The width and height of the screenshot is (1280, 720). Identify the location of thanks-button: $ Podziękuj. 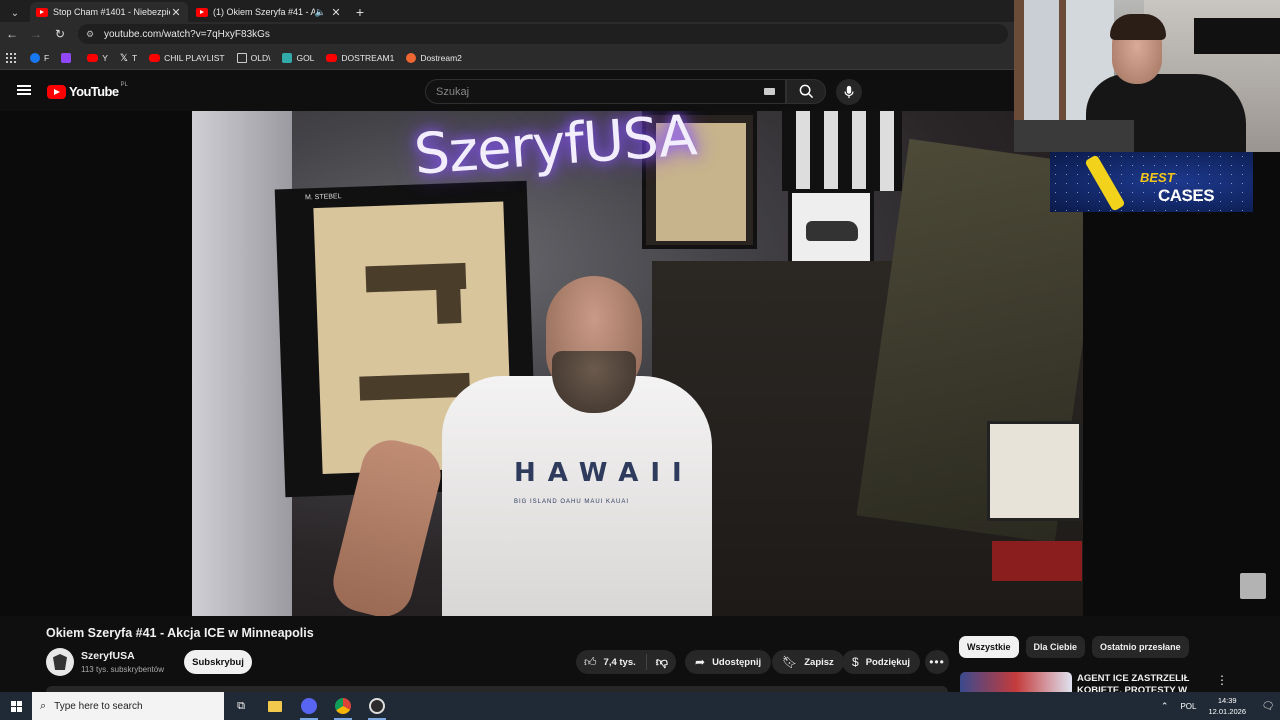
(881, 662).